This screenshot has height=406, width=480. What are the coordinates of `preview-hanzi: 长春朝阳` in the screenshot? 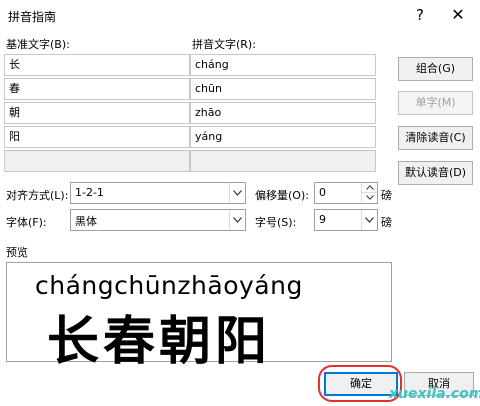 It's located at (159, 342).